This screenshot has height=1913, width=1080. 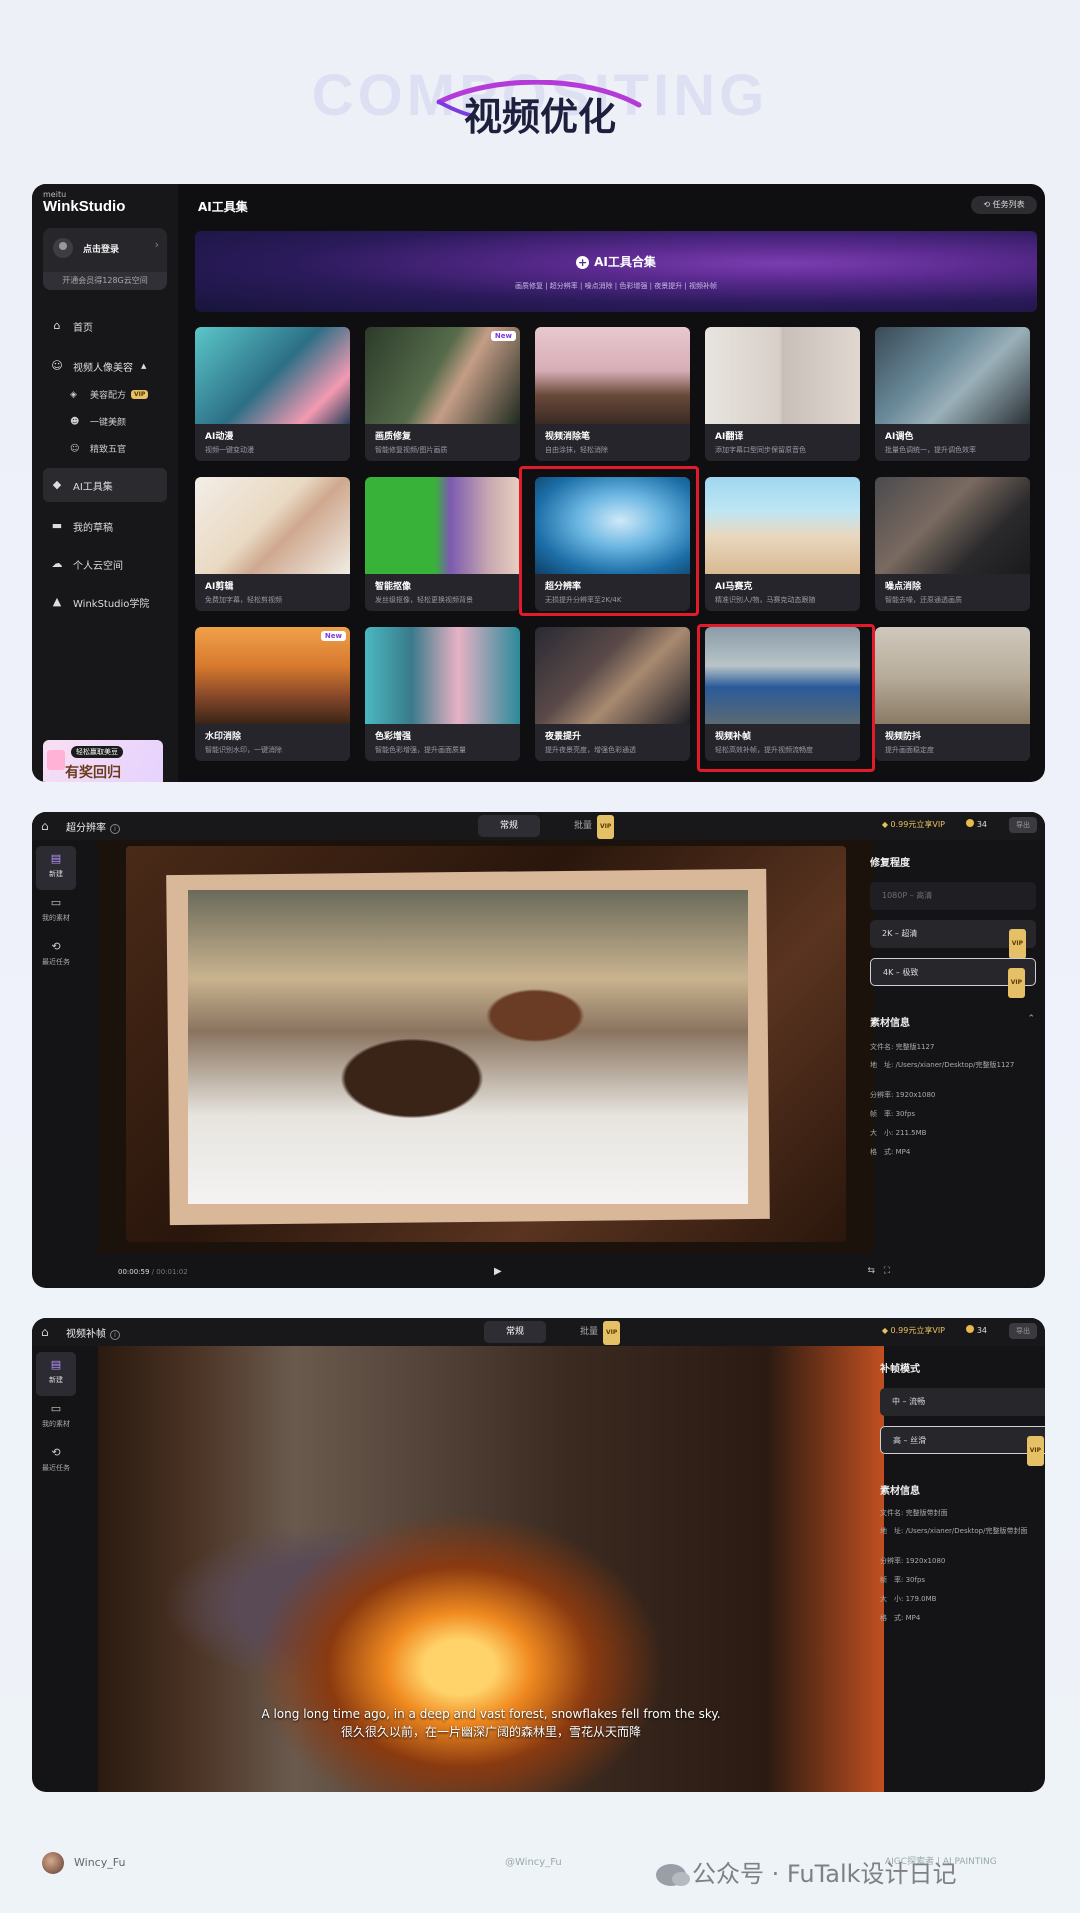 What do you see at coordinates (908, 1599) in the screenshot?
I see `meta-size: 大 小: 179.0MB` at bounding box center [908, 1599].